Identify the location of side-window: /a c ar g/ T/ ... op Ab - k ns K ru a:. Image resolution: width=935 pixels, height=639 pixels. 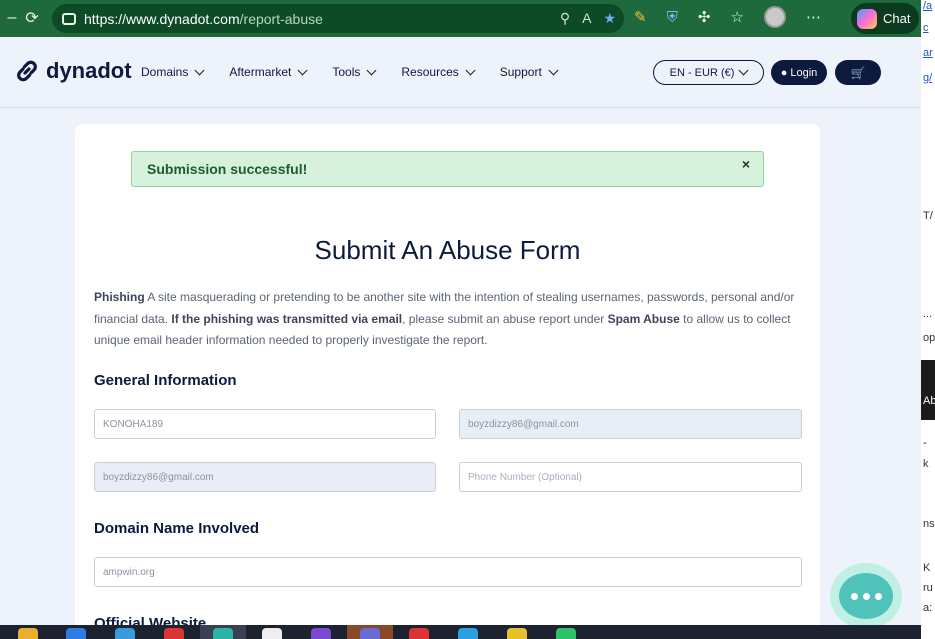
(928, 319).